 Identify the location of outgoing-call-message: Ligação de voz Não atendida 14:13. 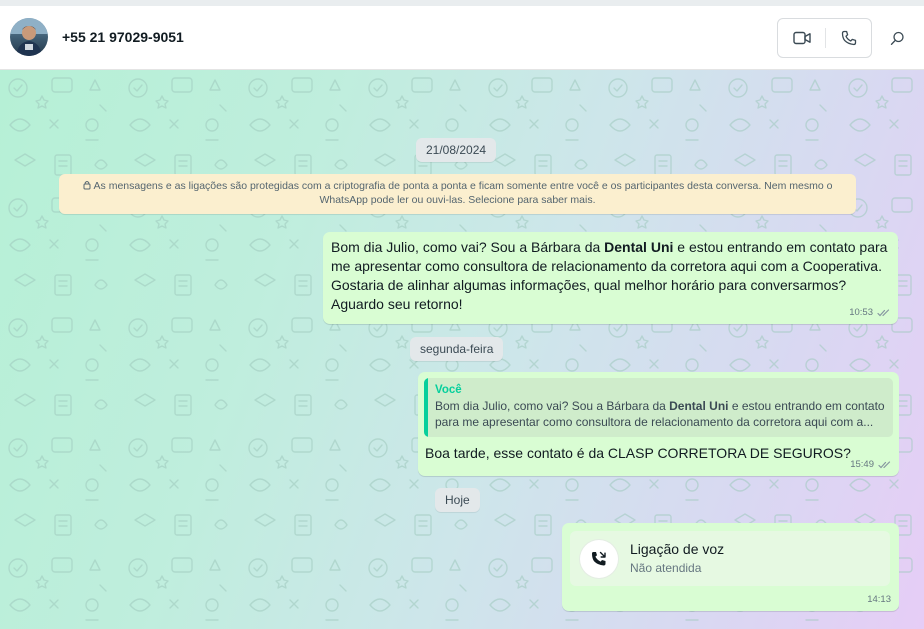
(730, 567).